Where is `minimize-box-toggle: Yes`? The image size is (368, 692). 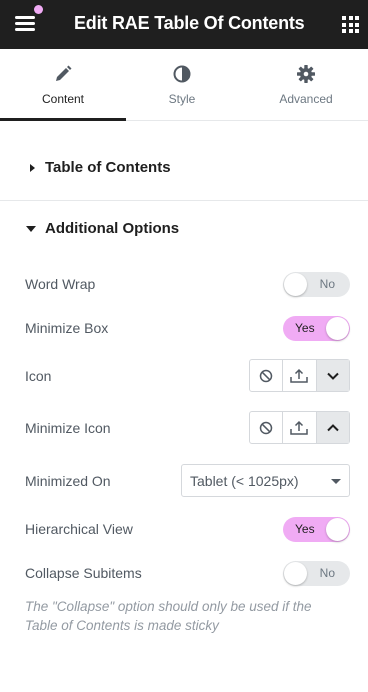 minimize-box-toggle: Yes is located at coordinates (316, 328).